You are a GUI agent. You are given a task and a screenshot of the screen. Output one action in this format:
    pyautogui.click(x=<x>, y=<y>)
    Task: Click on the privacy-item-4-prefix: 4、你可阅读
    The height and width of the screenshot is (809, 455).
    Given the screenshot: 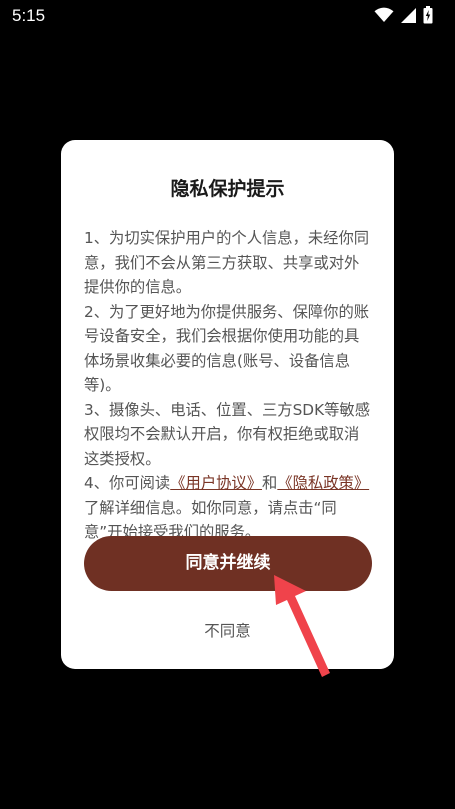 What is the action you would take?
    pyautogui.click(x=127, y=483)
    